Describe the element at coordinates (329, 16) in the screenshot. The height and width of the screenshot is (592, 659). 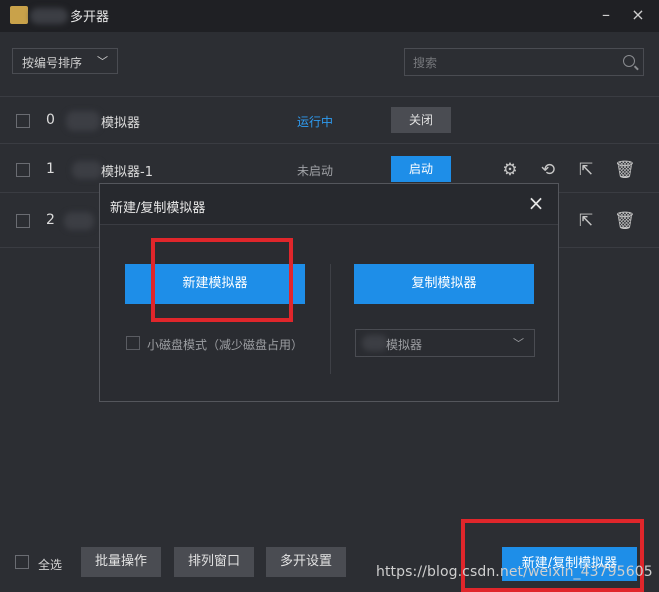
I see `title-bar: 多开器 – ×` at that location.